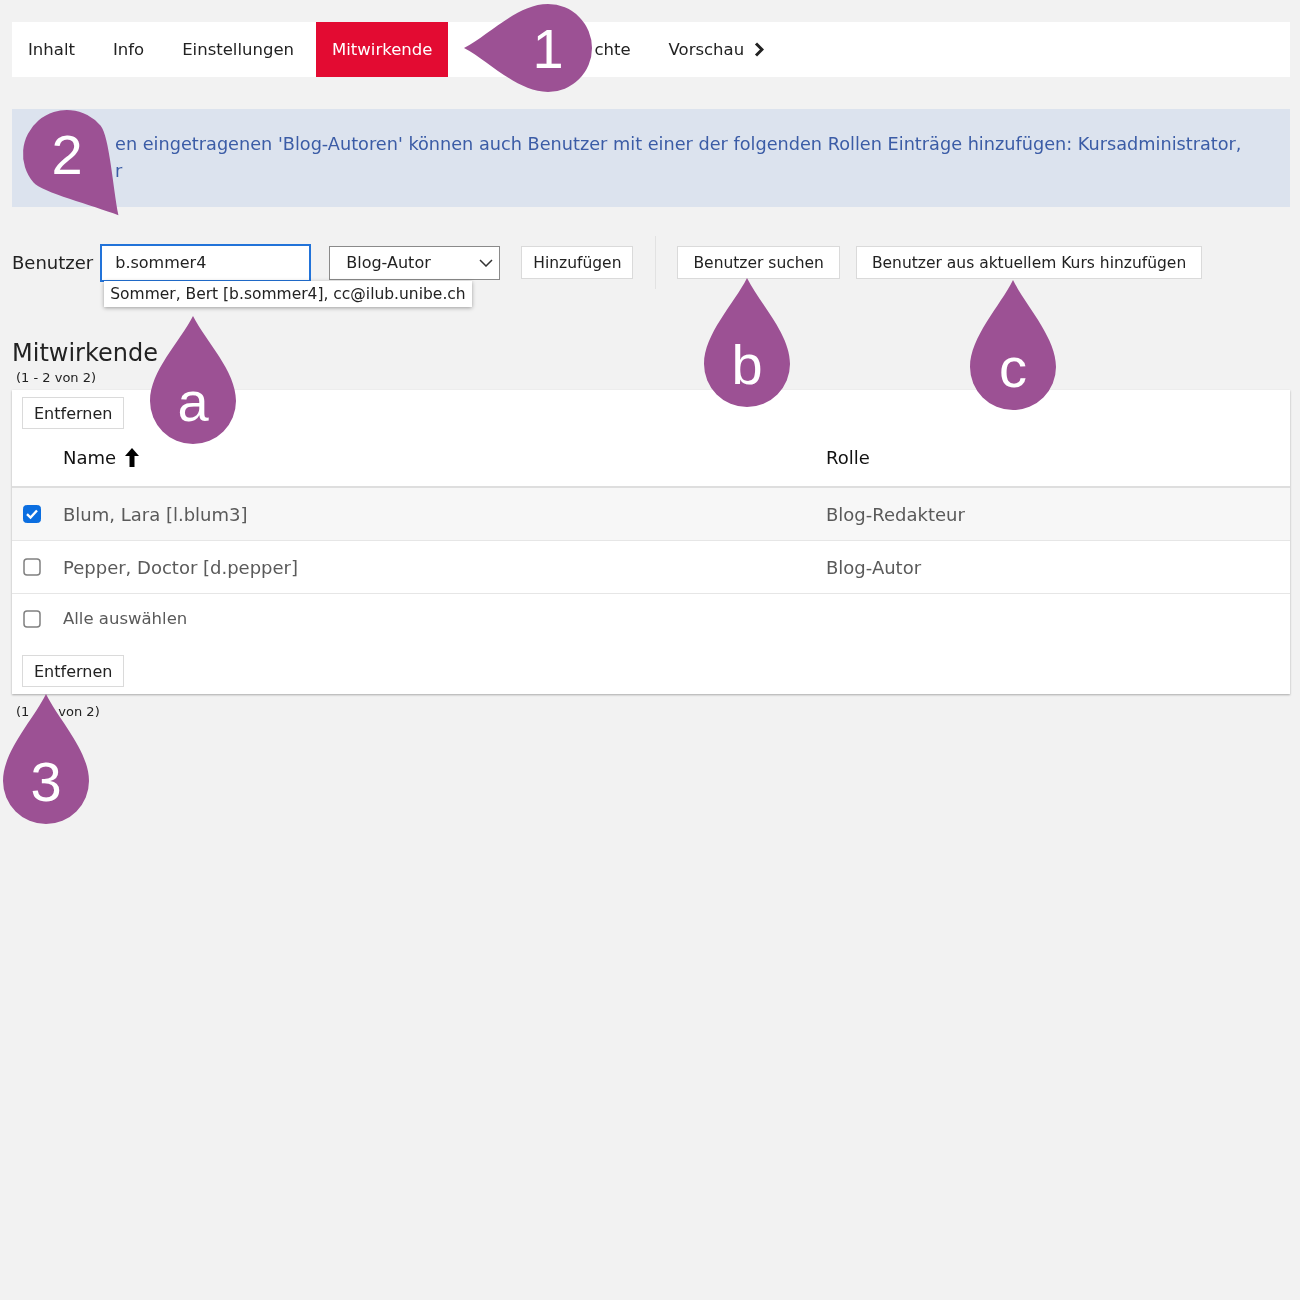 This screenshot has height=1300, width=1300. I want to click on tab: chte, so click(619, 49).